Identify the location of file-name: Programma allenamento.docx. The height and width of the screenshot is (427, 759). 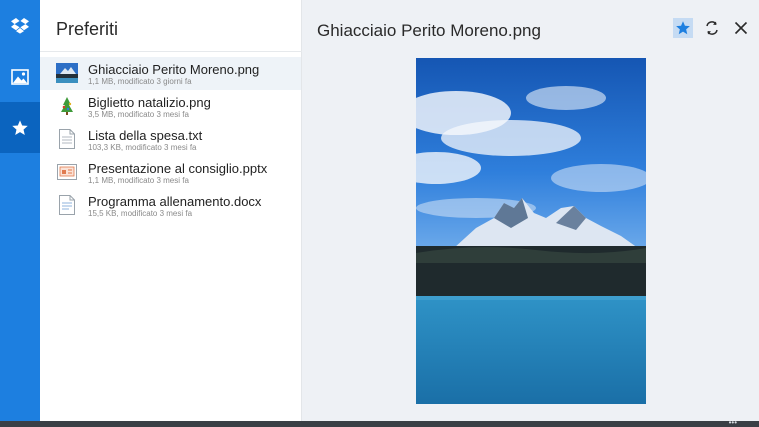
(175, 201).